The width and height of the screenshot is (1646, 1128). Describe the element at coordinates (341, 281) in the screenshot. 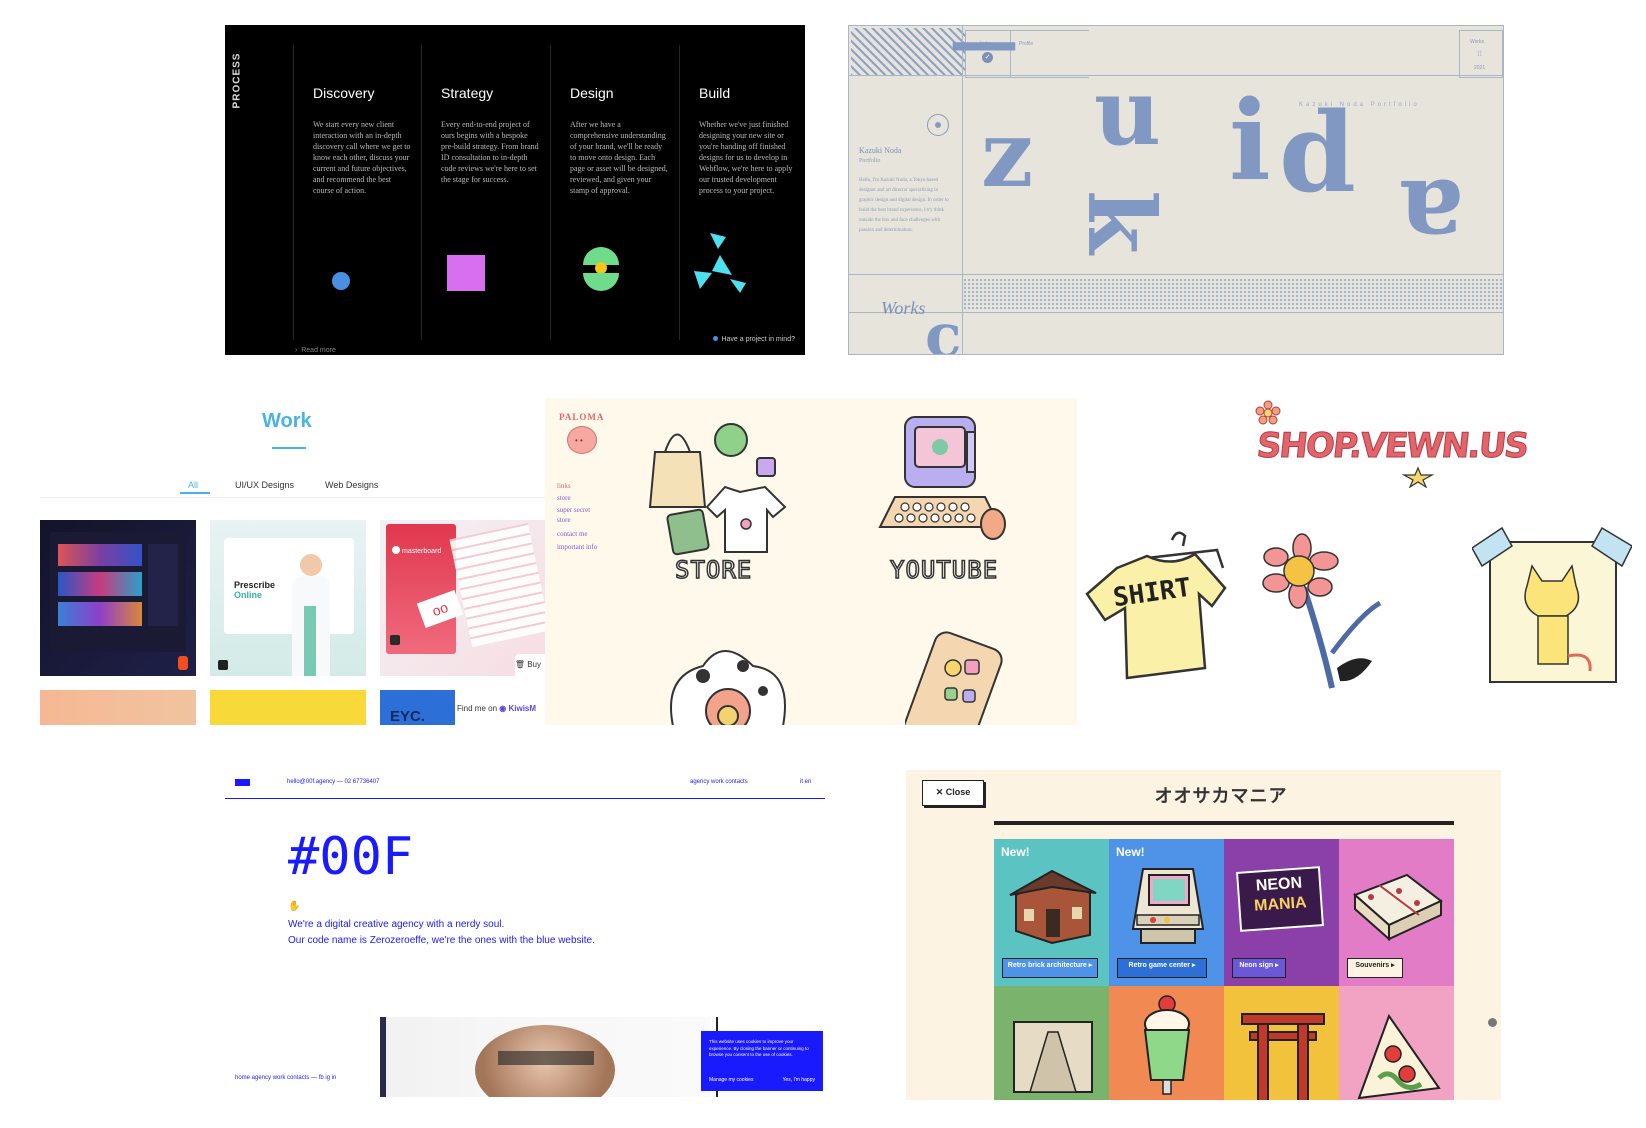

I see `blue-circle-icon` at that location.